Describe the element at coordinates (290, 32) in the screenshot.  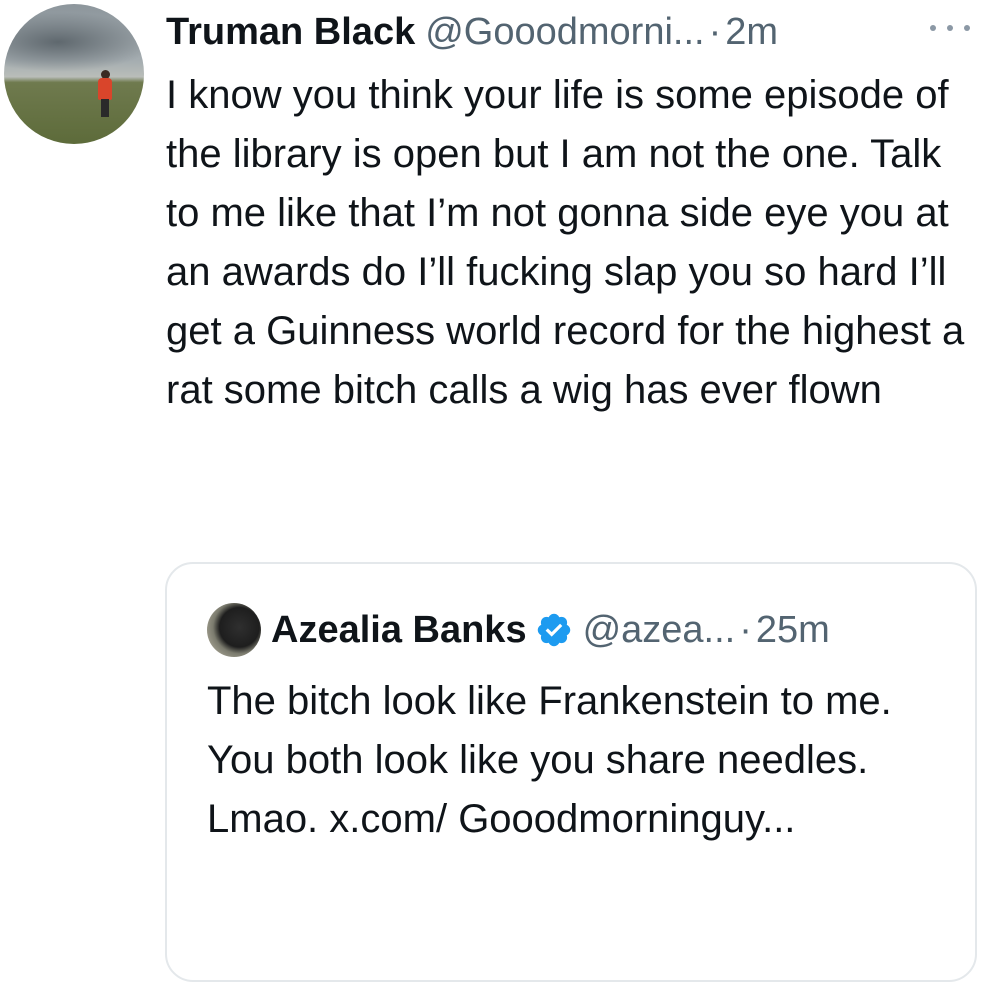
I see `author-name: Truman Black` at that location.